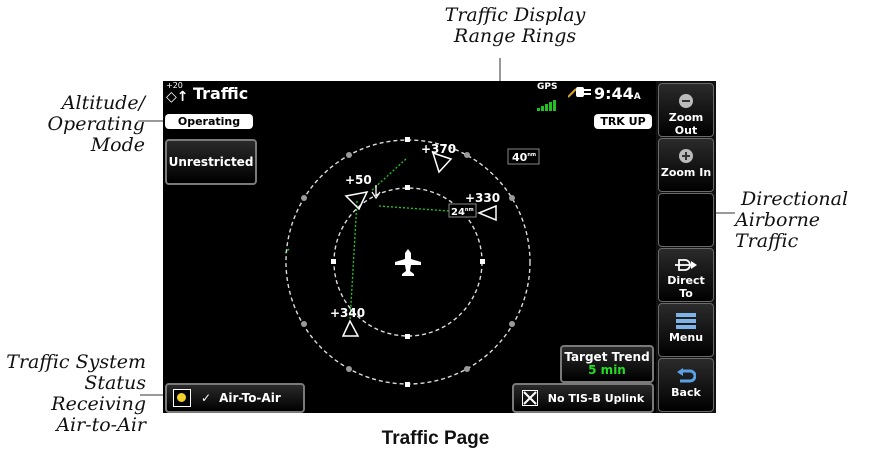 The image size is (871, 460). Describe the element at coordinates (686, 156) in the screenshot. I see `zoom-in-icon` at that location.